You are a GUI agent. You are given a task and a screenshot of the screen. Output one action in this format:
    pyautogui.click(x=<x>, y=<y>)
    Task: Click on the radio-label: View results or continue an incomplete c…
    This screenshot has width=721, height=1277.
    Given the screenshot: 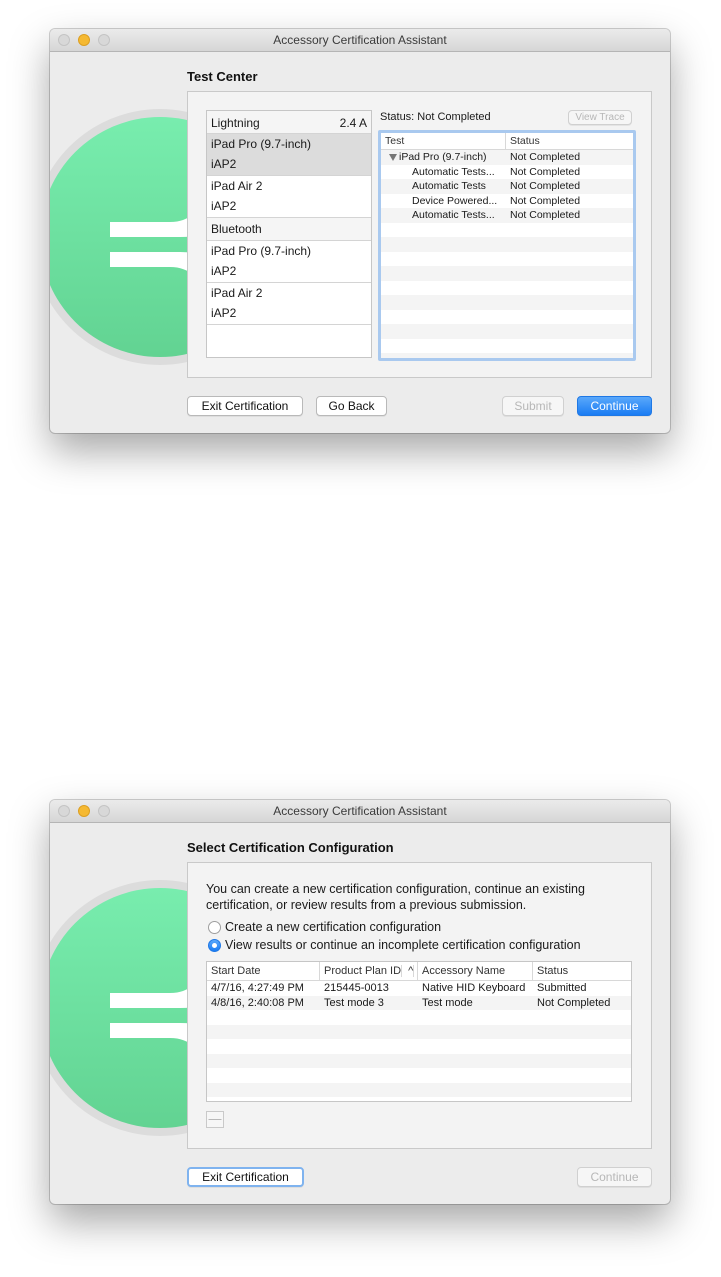 What is the action you would take?
    pyautogui.click(x=403, y=945)
    